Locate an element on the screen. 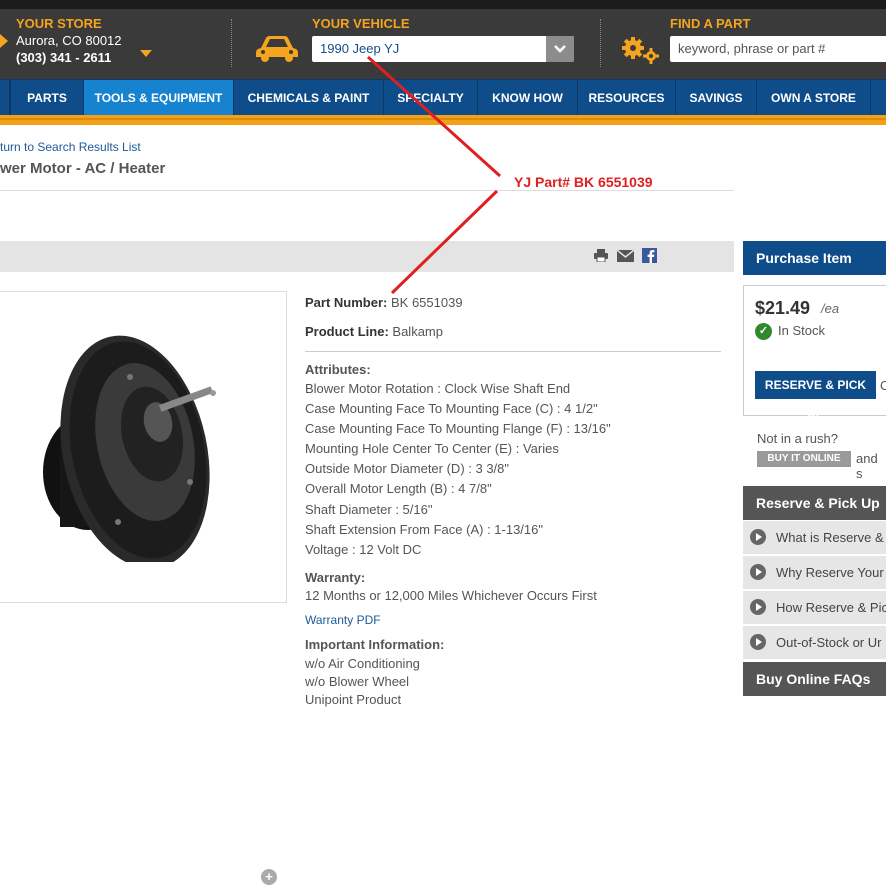 Image resolution: width=886 pixels, height=885 pixels. your-vehicle-label: YOUR VEHICLE is located at coordinates (361, 23).